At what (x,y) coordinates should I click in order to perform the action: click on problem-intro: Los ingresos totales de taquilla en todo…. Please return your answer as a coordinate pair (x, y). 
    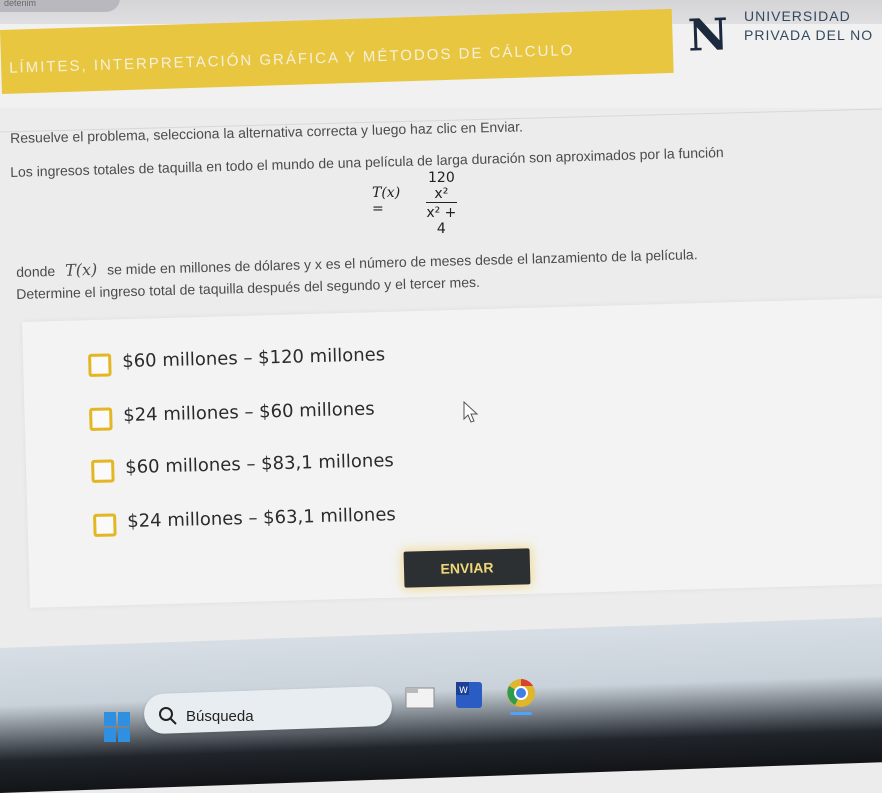
    Looking at the image, I should click on (367, 162).